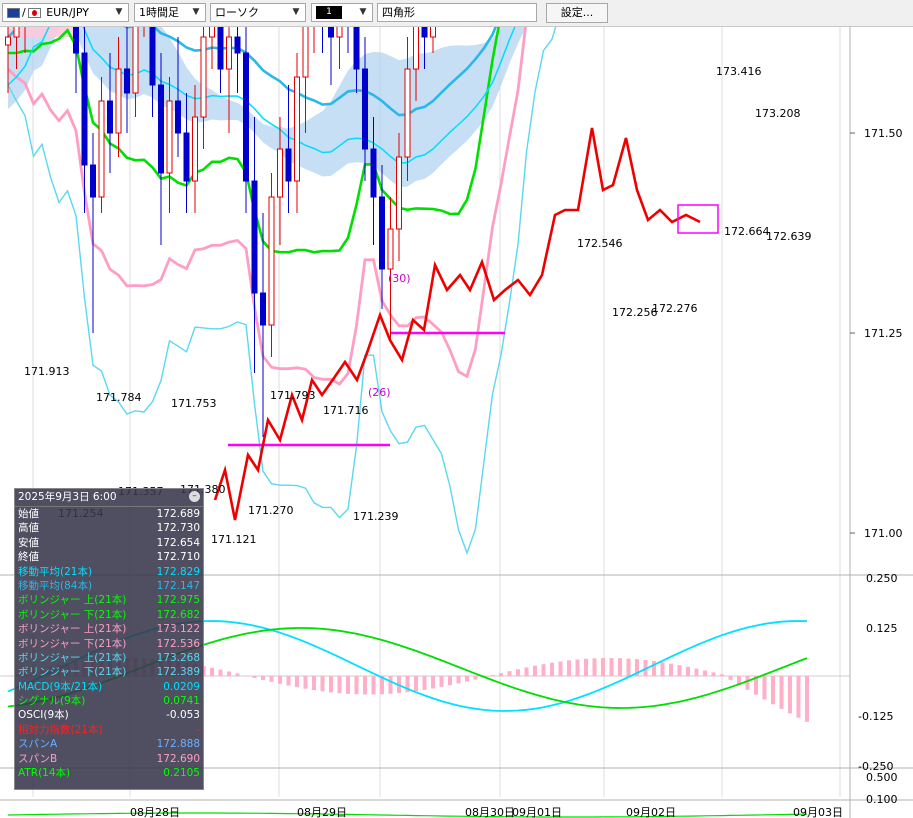 This screenshot has height=818, width=913. What do you see at coordinates (600, 243) in the screenshot?
I see `price-annotation: 172.546` at bounding box center [600, 243].